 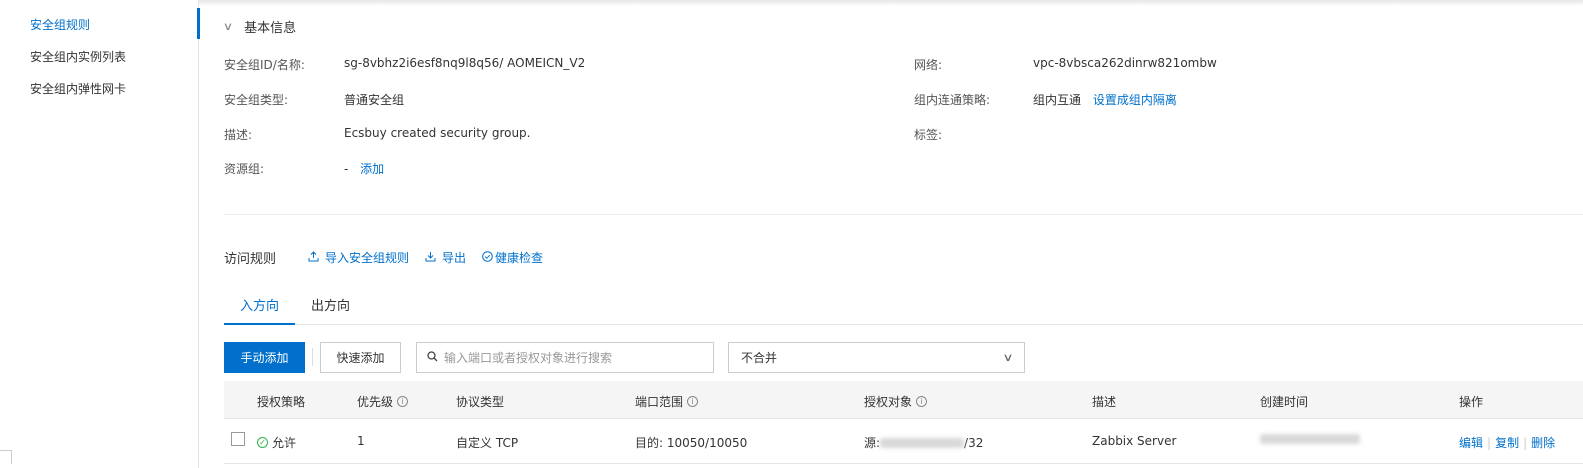 I want to click on resource-group-dash: -, so click(x=346, y=169).